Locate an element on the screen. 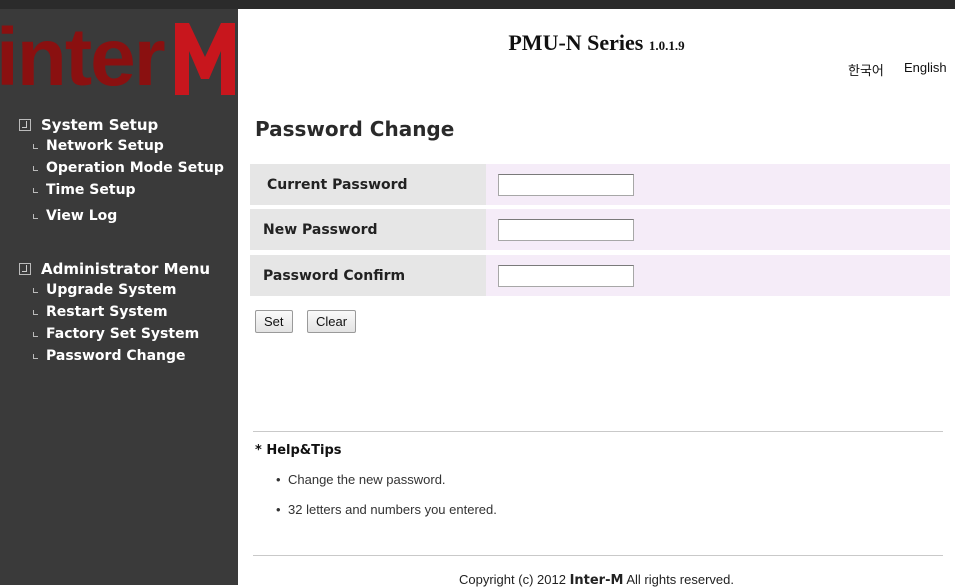 The height and width of the screenshot is (588, 955). brand-logo: inter is located at coordinates (119, 55).